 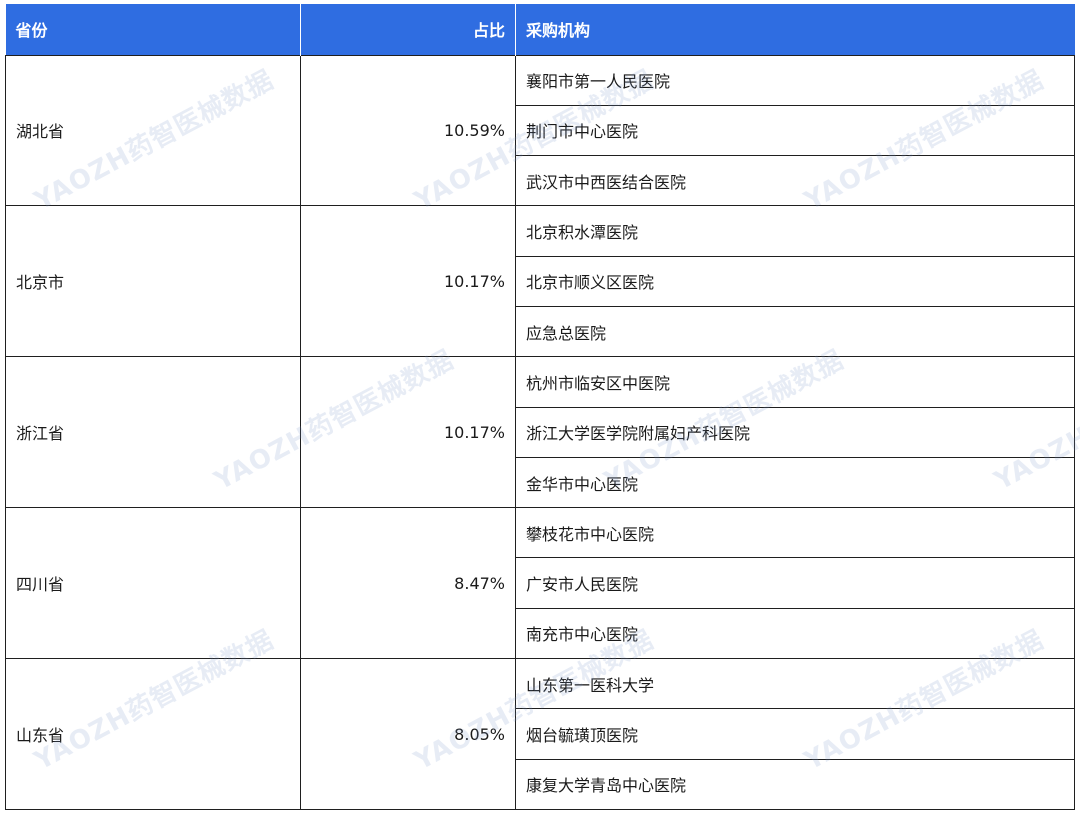 I want to click on institution-cell: 北京市顺义区医院, so click(x=795, y=281).